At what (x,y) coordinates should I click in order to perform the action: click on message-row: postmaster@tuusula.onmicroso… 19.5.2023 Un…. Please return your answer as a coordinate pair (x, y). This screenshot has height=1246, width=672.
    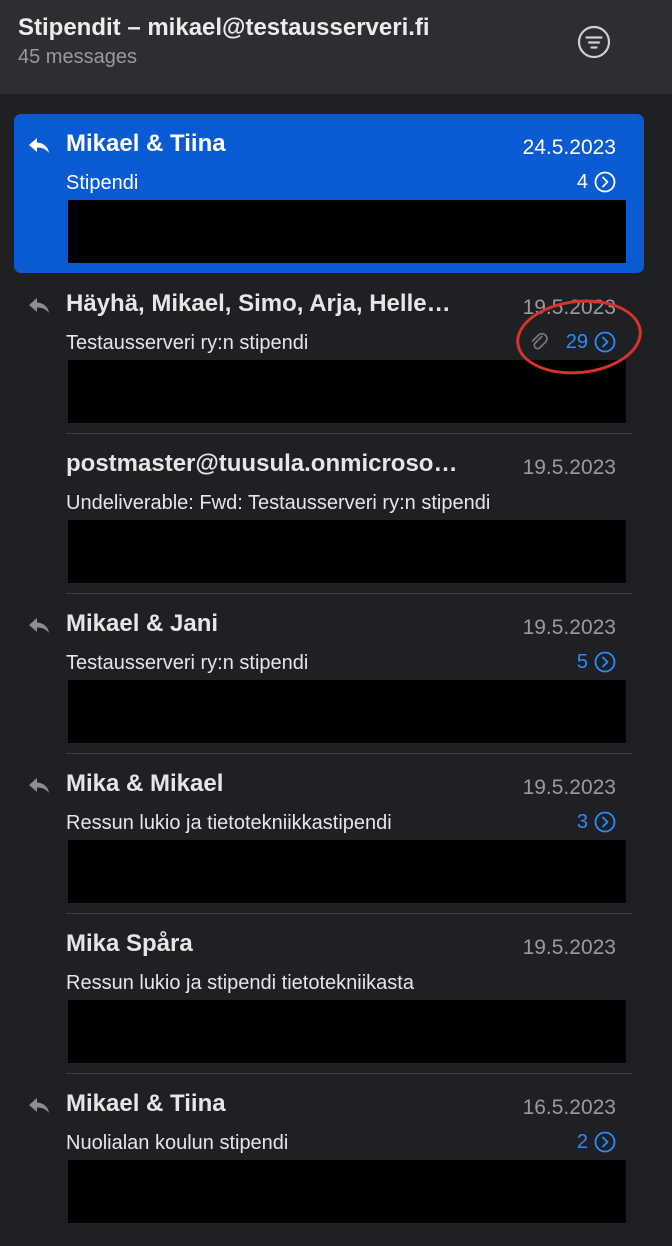
    Looking at the image, I should click on (329, 513).